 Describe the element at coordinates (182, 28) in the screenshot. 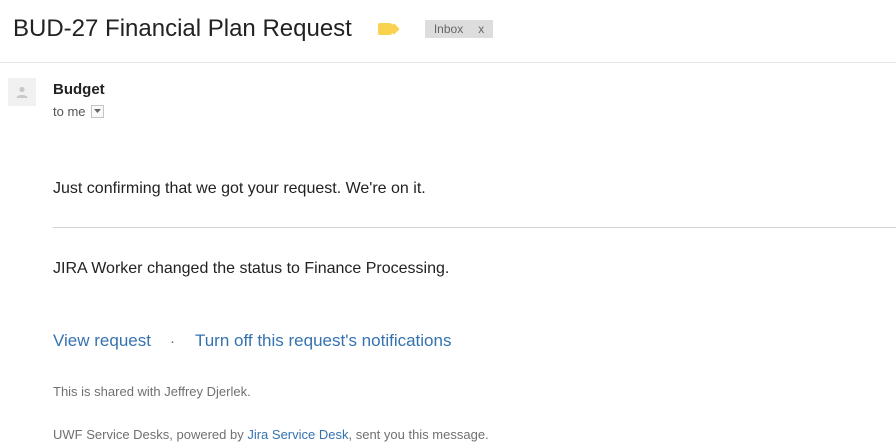

I see `email-subject: BUD-27 Financial Plan Request` at that location.